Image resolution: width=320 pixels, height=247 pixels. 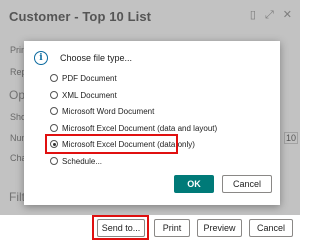 I want to click on cancel-button: Cancel, so click(x=247, y=184).